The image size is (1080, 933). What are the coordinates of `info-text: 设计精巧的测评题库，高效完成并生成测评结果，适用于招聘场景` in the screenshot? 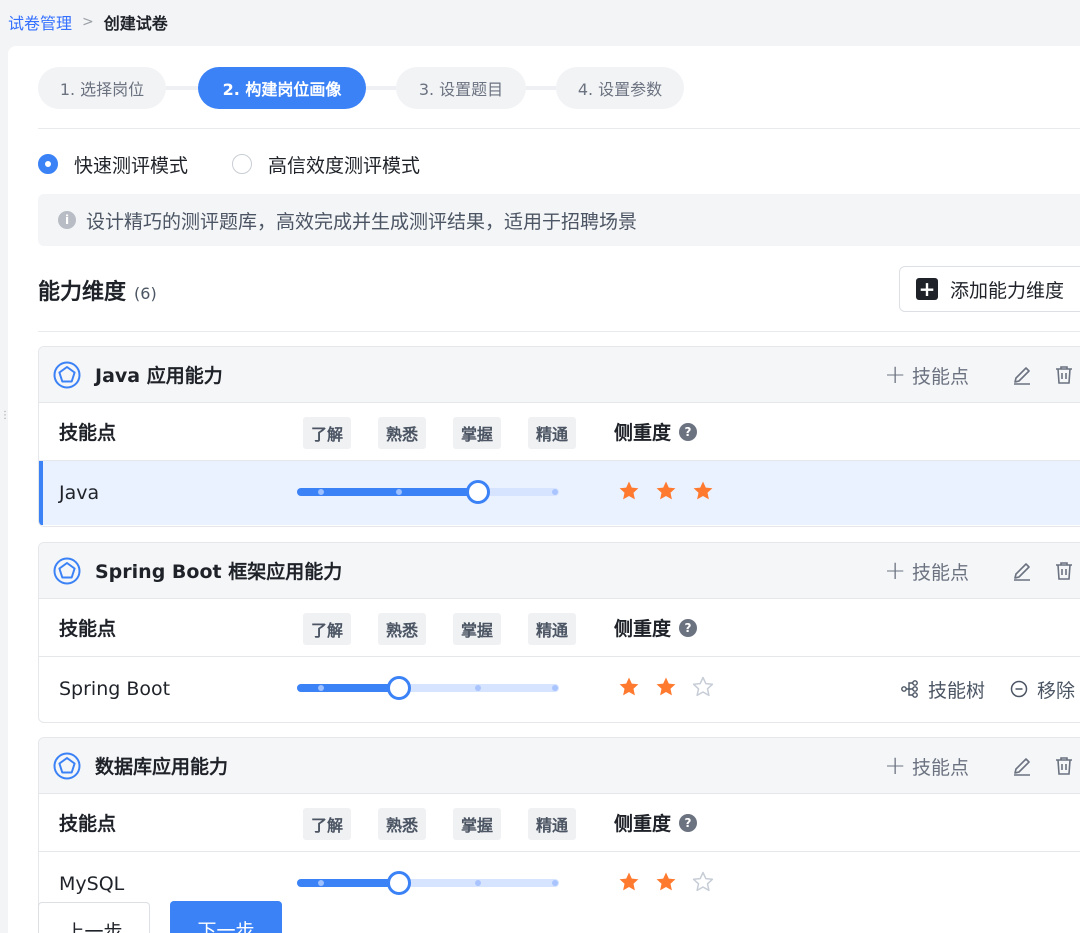 It's located at (362, 221).